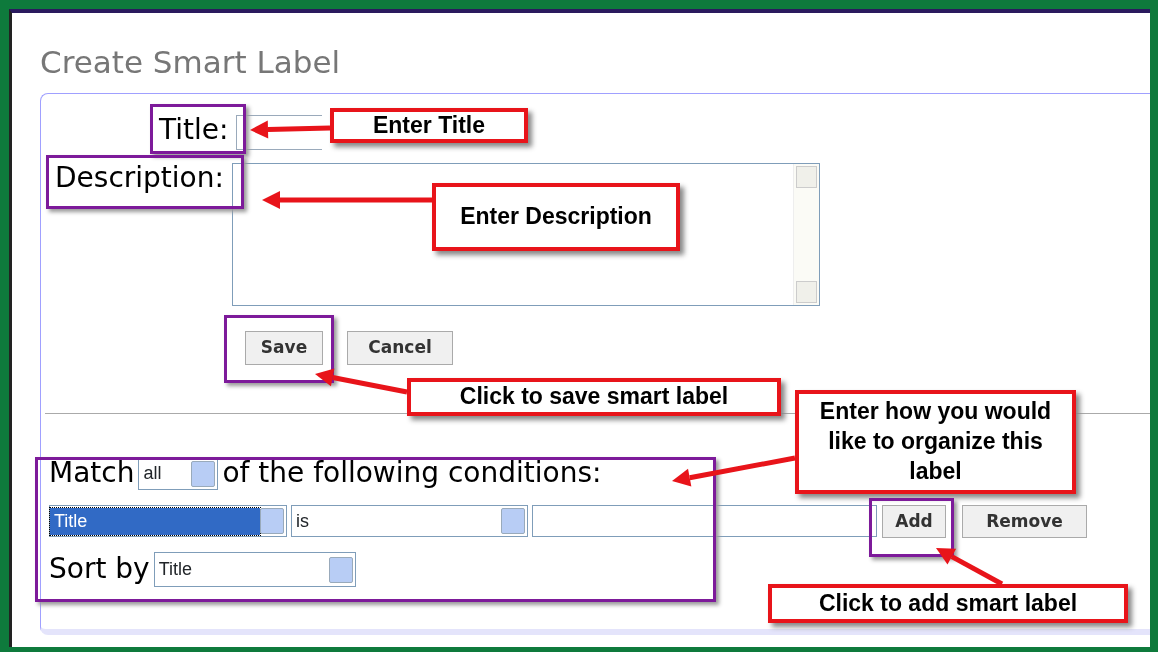 Image resolution: width=1158 pixels, height=652 pixels. I want to click on arrow, so click(970, 567).